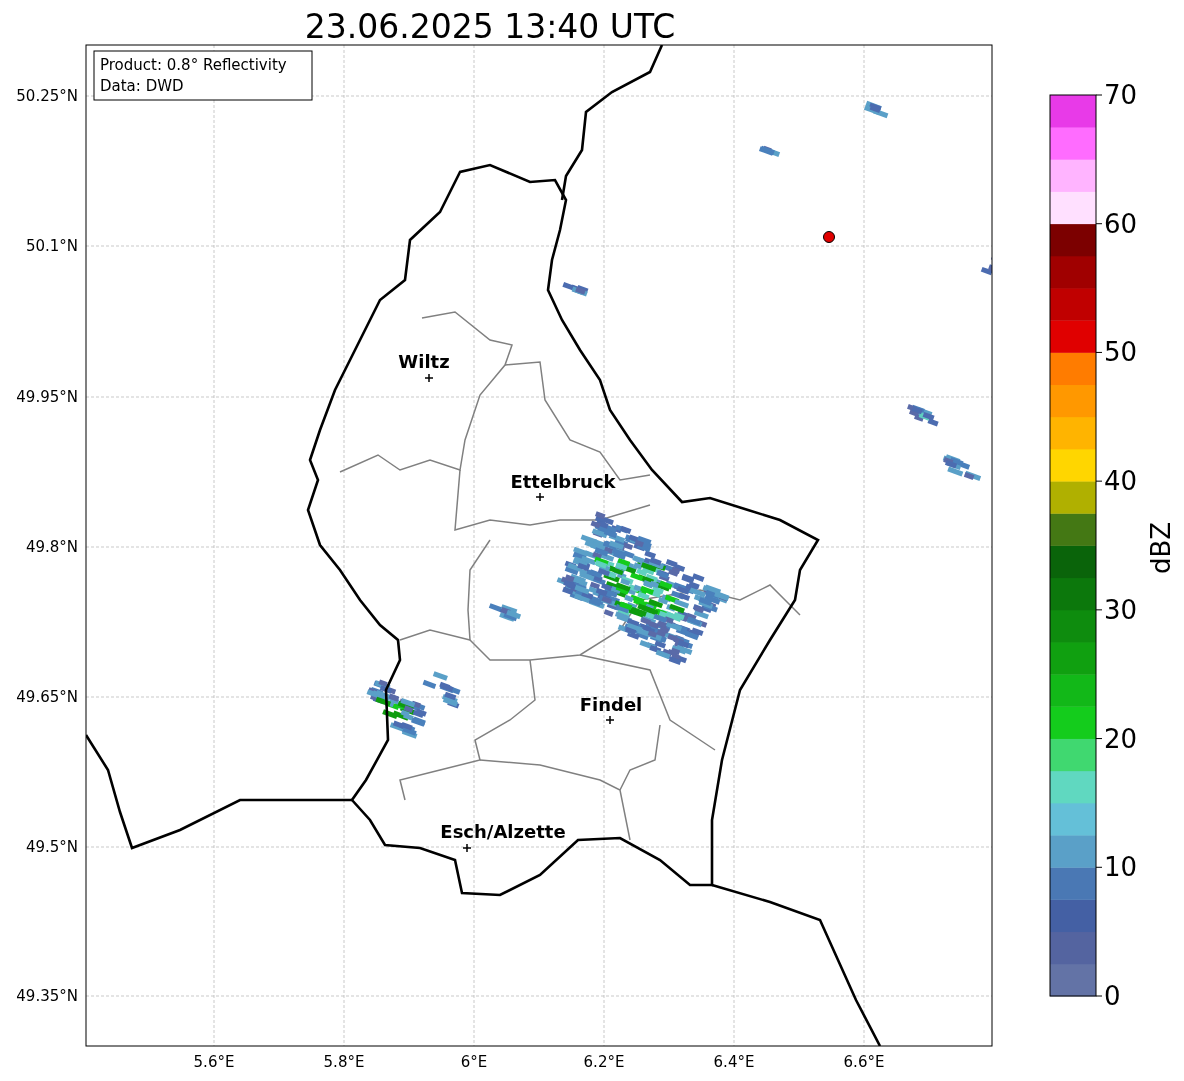  I want to click on colorbar-tick-label: 50, so click(1121, 352).